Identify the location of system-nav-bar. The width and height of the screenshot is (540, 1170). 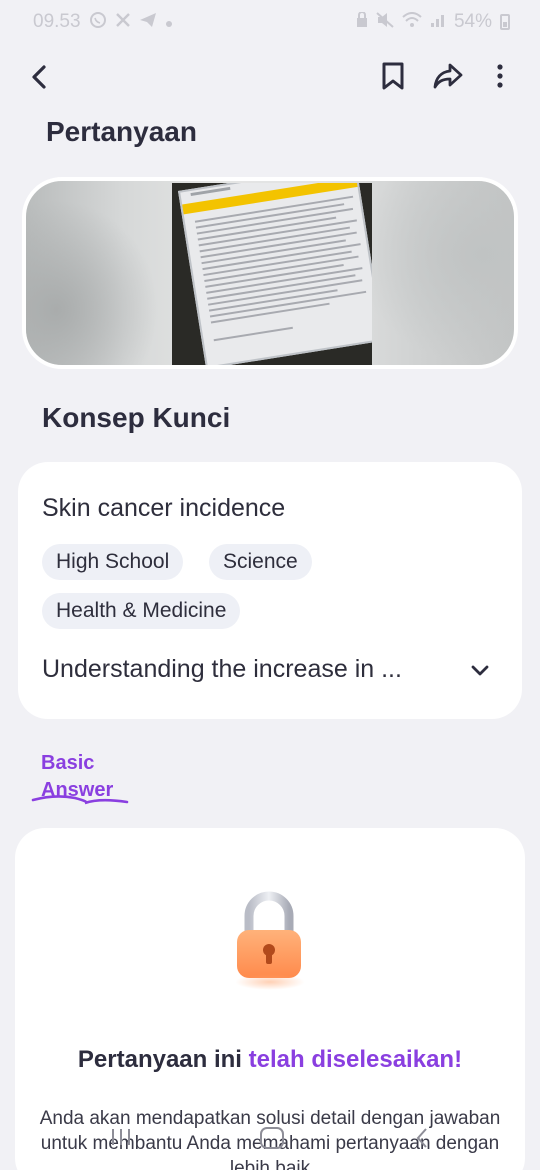
(270, 1139).